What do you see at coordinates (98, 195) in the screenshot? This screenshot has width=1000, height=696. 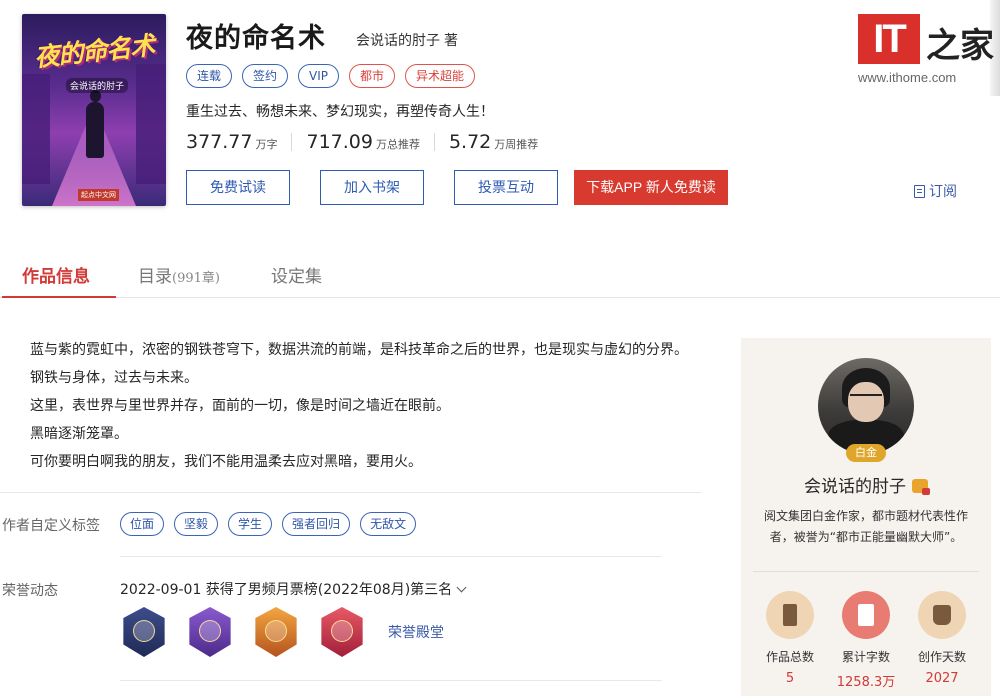 I see `cover-publisher: 起点中文网` at bounding box center [98, 195].